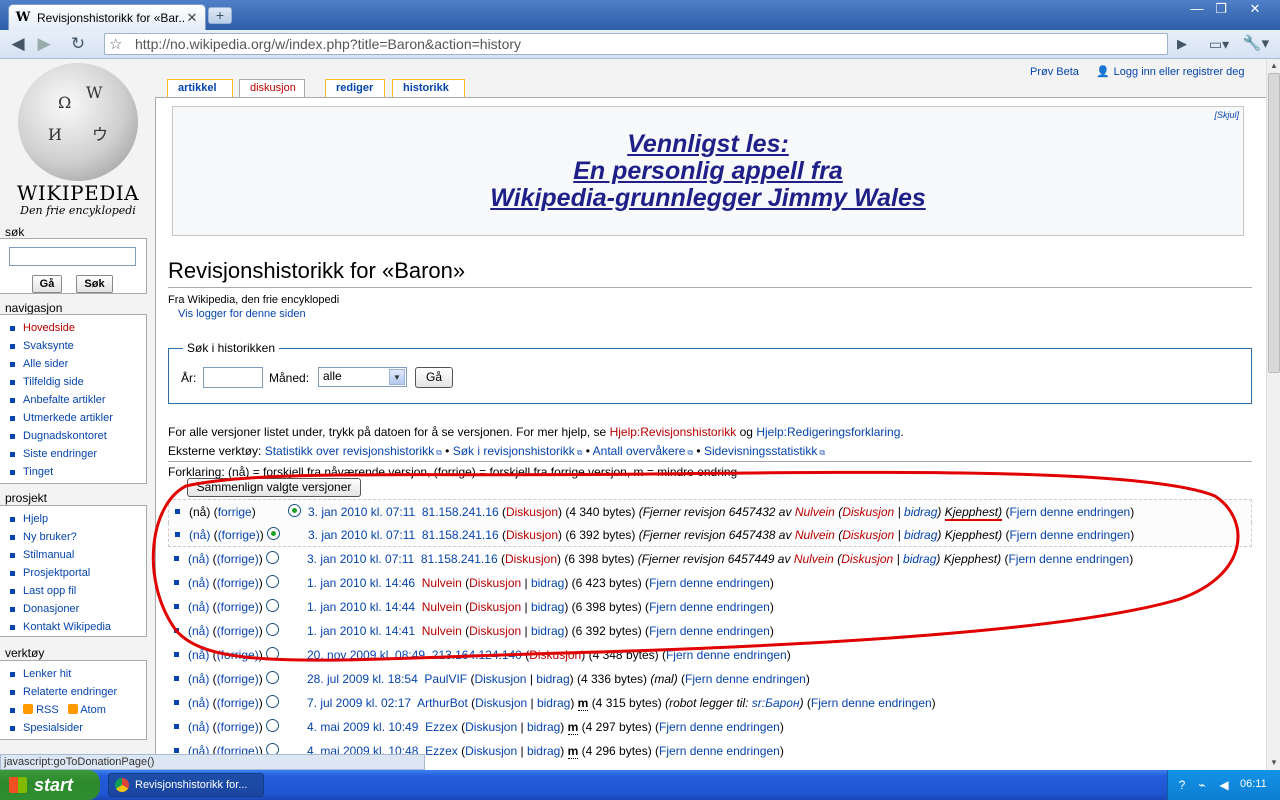 The height and width of the screenshot is (800, 1280). Describe the element at coordinates (442, 703) in the screenshot. I see `user-link: ArthurBot` at that location.